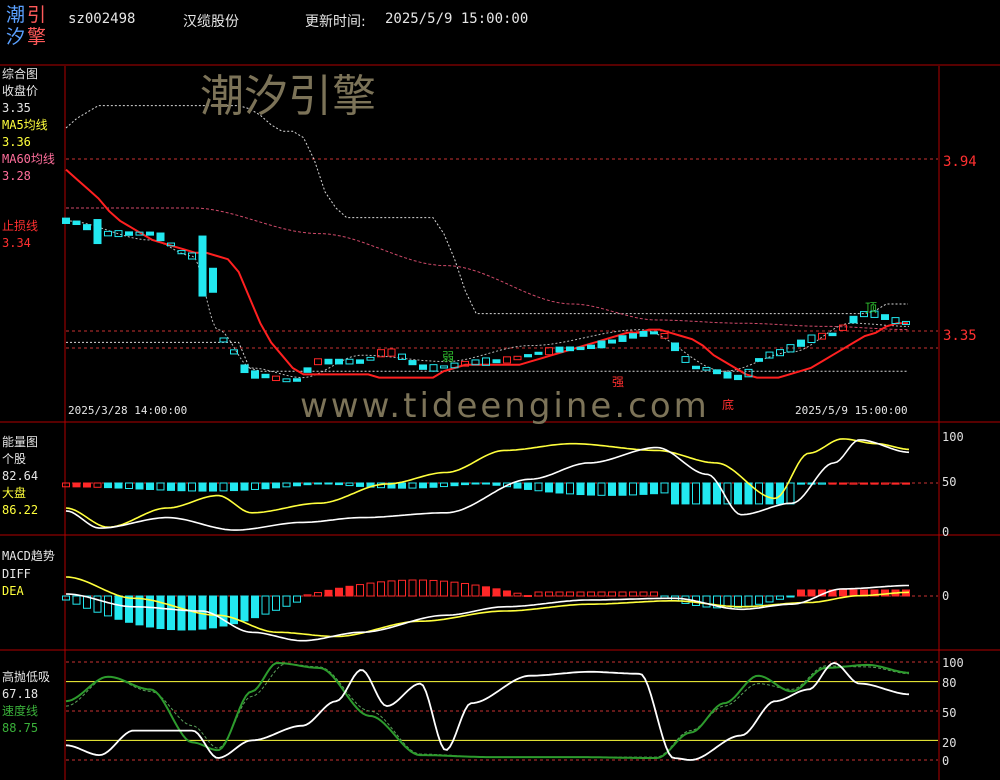 The image size is (1000, 780). What do you see at coordinates (20, 74) in the screenshot?
I see `main-panel-title: 综合图` at bounding box center [20, 74].